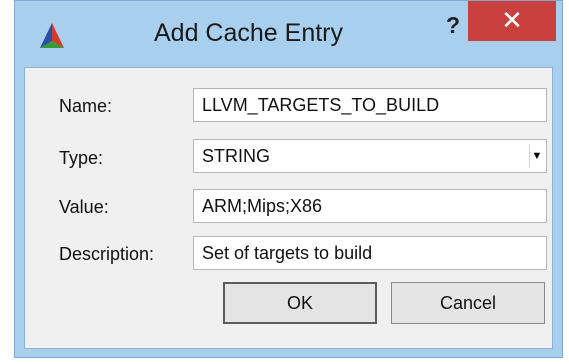 Image resolution: width=569 pixels, height=364 pixels. Describe the element at coordinates (468, 303) in the screenshot. I see `cancel-button: Cancel` at that location.